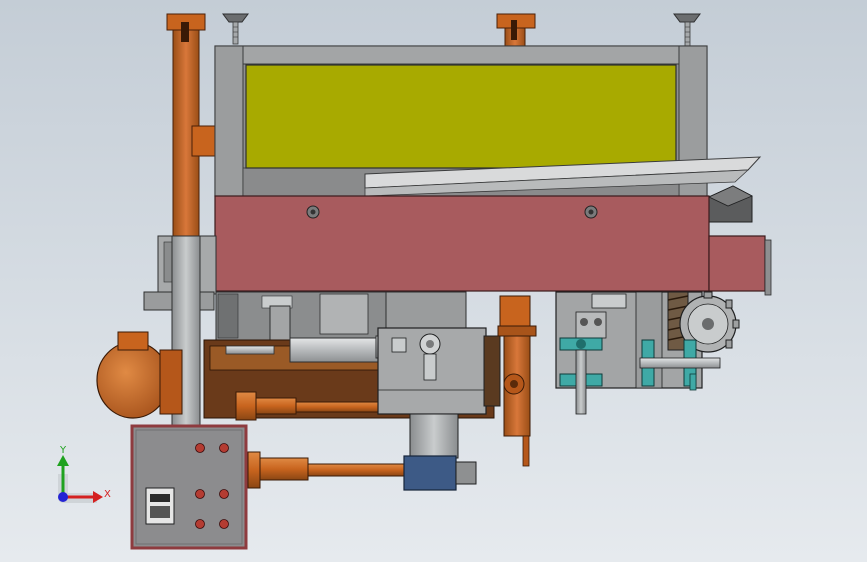 This screenshot has width=867, height=562. I want to click on coordinate-triad: Y X, so click(84, 474).